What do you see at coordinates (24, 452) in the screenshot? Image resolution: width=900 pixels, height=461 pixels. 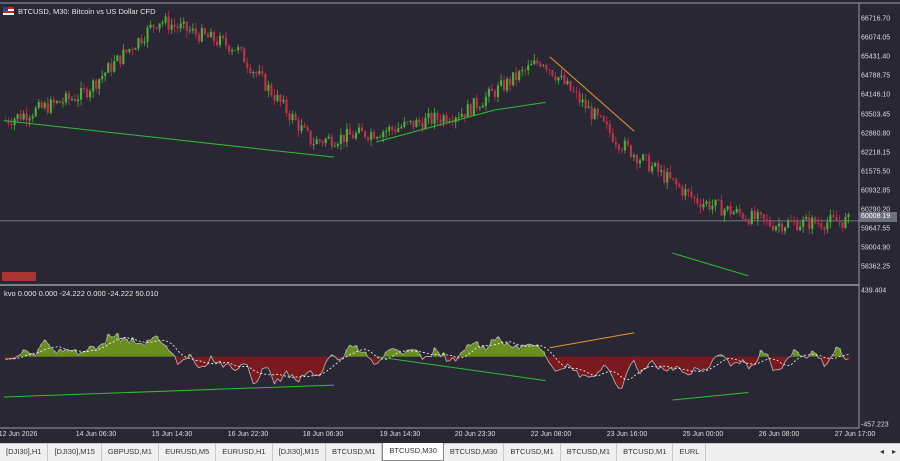 I see `chart-tab: [DJI30],H1` at bounding box center [24, 452].